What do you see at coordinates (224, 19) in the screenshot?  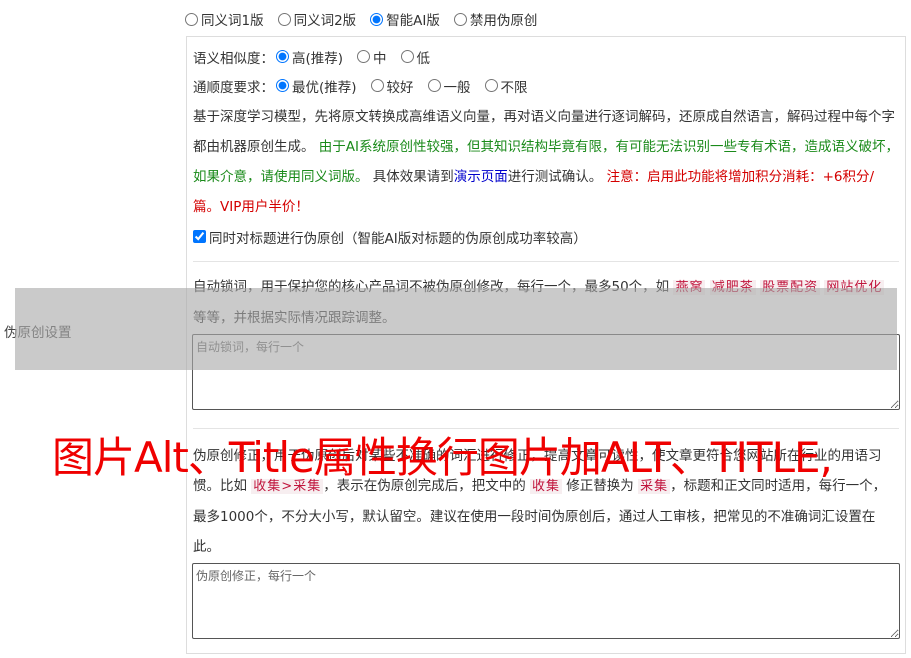 I see `mode-option-synonym1: 同义词1版` at bounding box center [224, 19].